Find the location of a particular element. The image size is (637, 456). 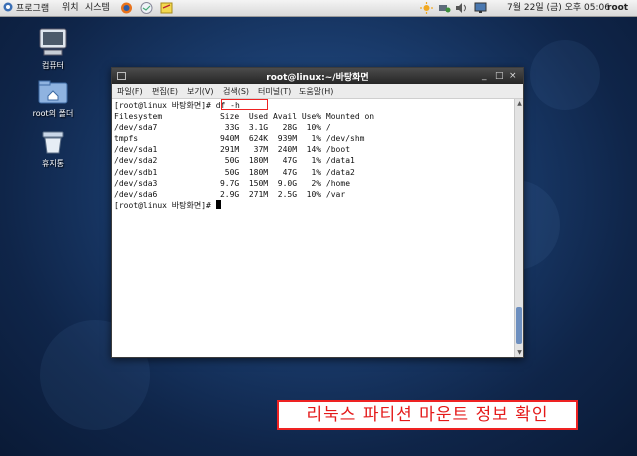

notes-icon is located at coordinates (166, 8).